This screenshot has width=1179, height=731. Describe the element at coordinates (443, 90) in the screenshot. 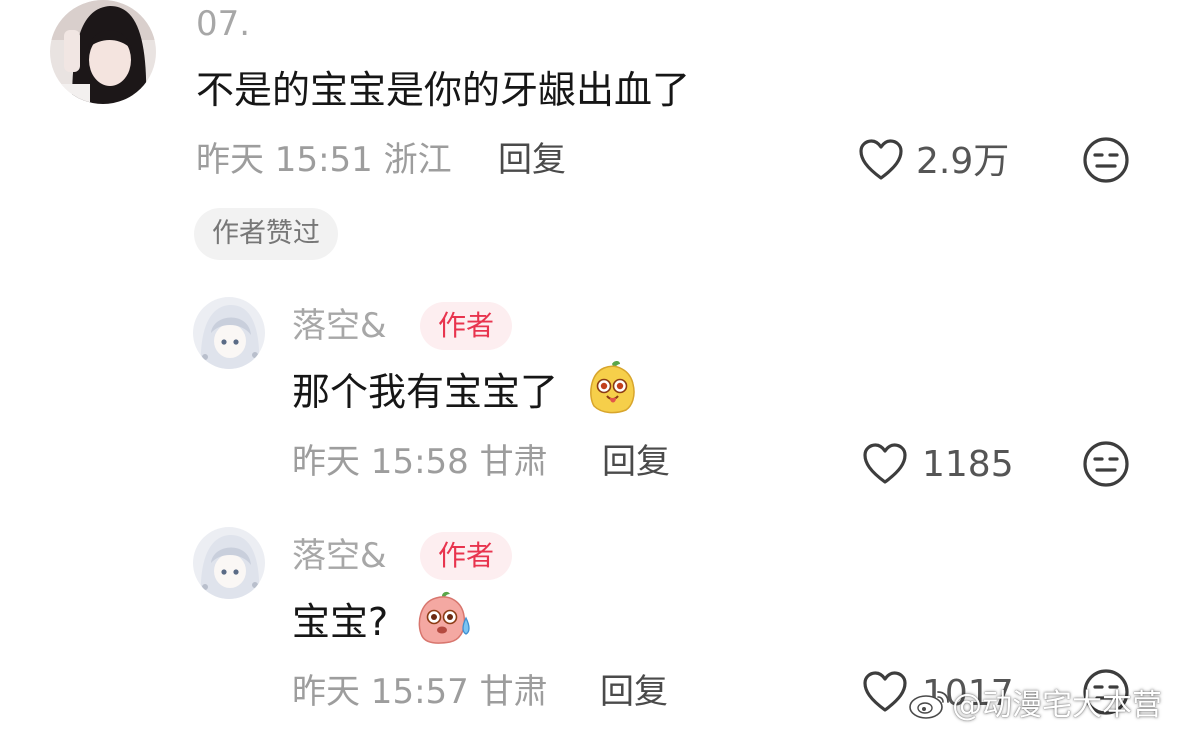

I see `comment-text: 不是的宝宝是你的牙龈出血了` at that location.